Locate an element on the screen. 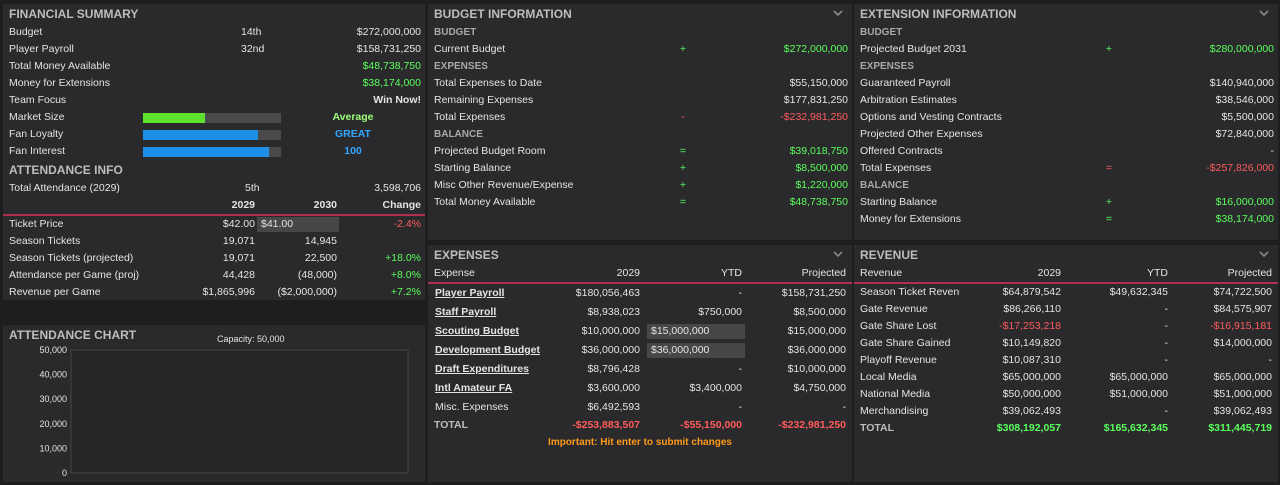  y-tick-label: 10,000 is located at coordinates (53, 448).